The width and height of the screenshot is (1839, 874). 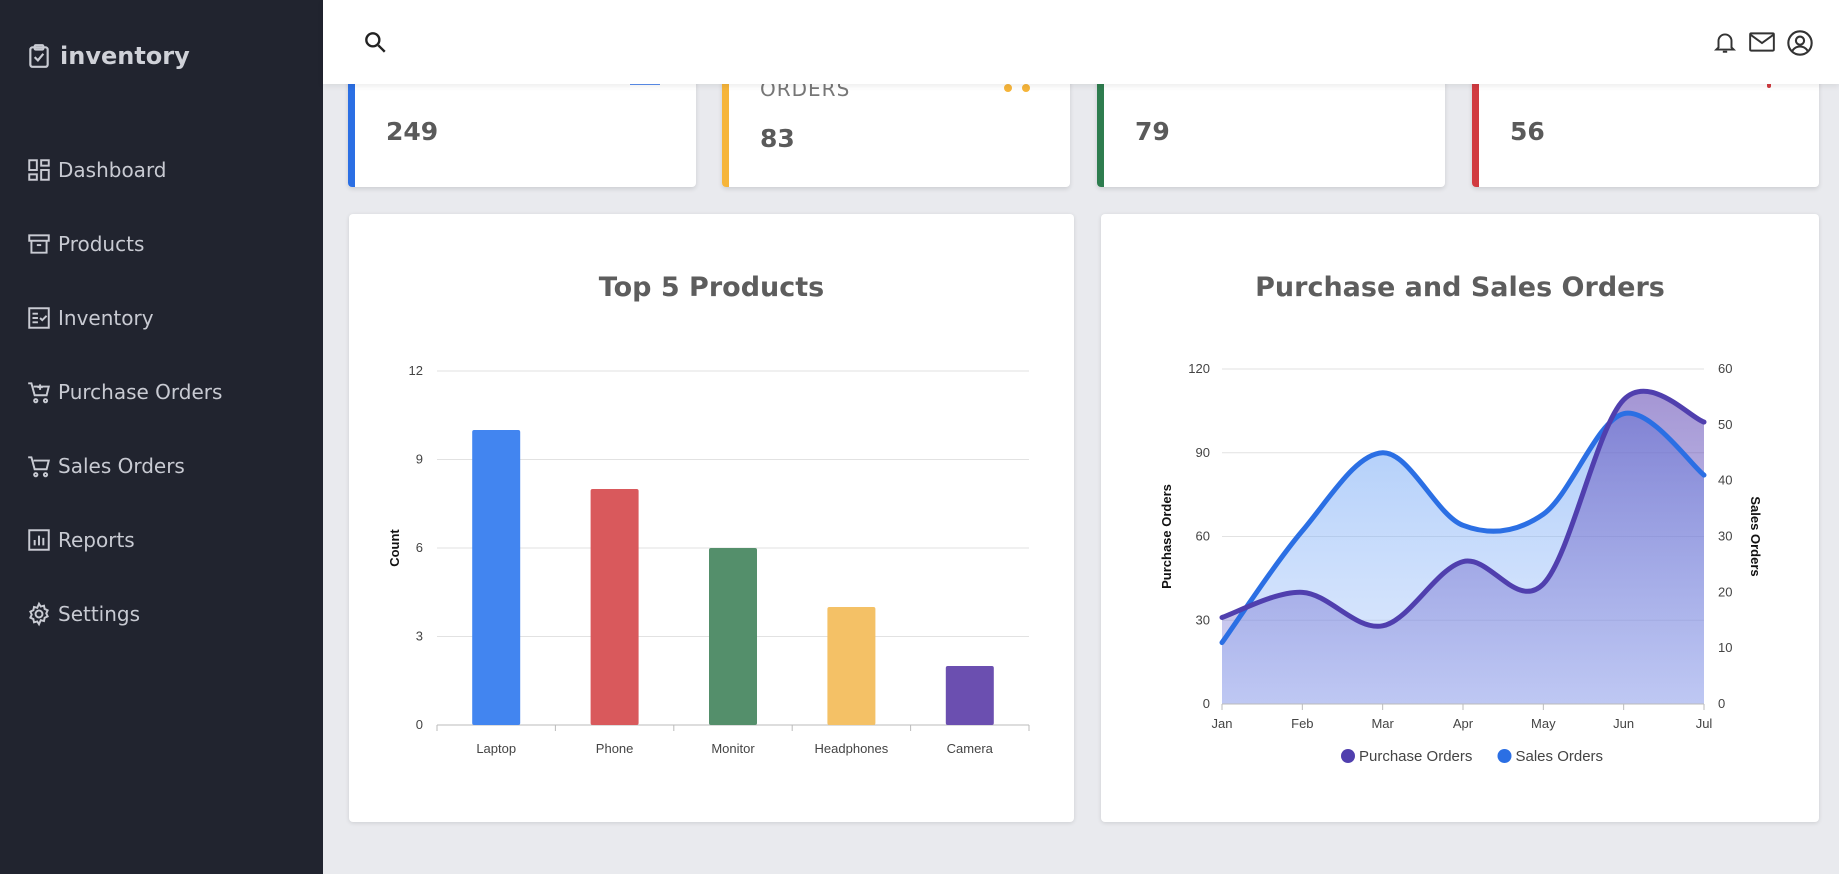 What do you see at coordinates (140, 392) in the screenshot?
I see `sidebar-item-label: Purchase Orders` at bounding box center [140, 392].